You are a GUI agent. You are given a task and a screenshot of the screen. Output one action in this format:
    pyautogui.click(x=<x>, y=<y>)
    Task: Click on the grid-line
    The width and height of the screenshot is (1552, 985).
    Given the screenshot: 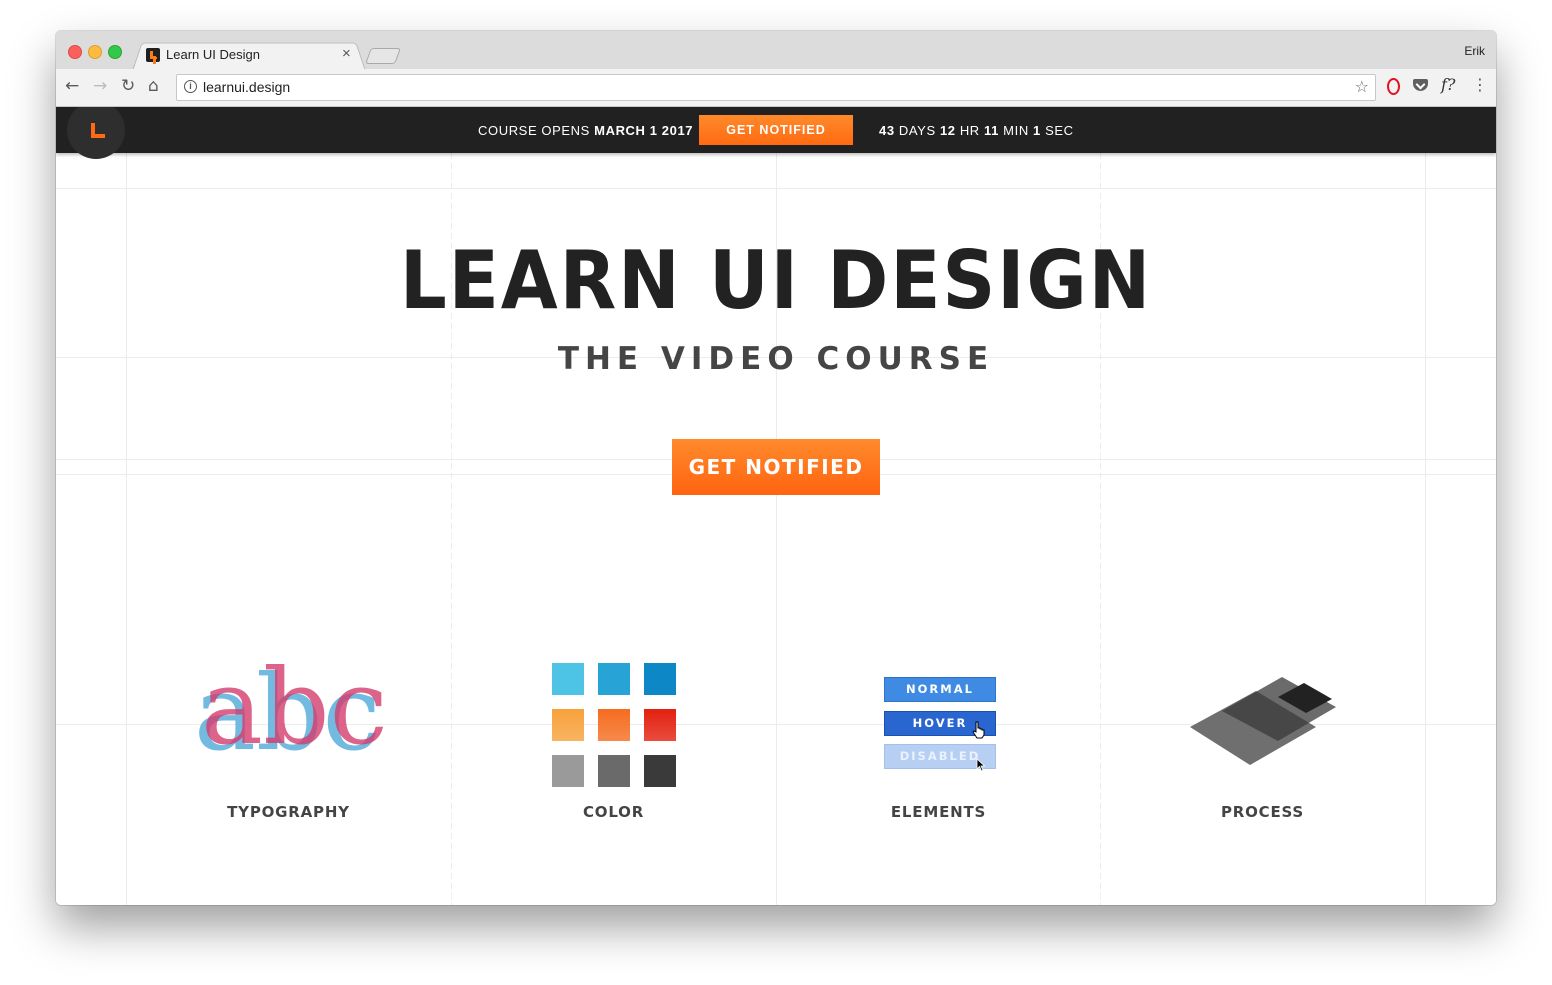 What is the action you would take?
    pyautogui.click(x=776, y=188)
    